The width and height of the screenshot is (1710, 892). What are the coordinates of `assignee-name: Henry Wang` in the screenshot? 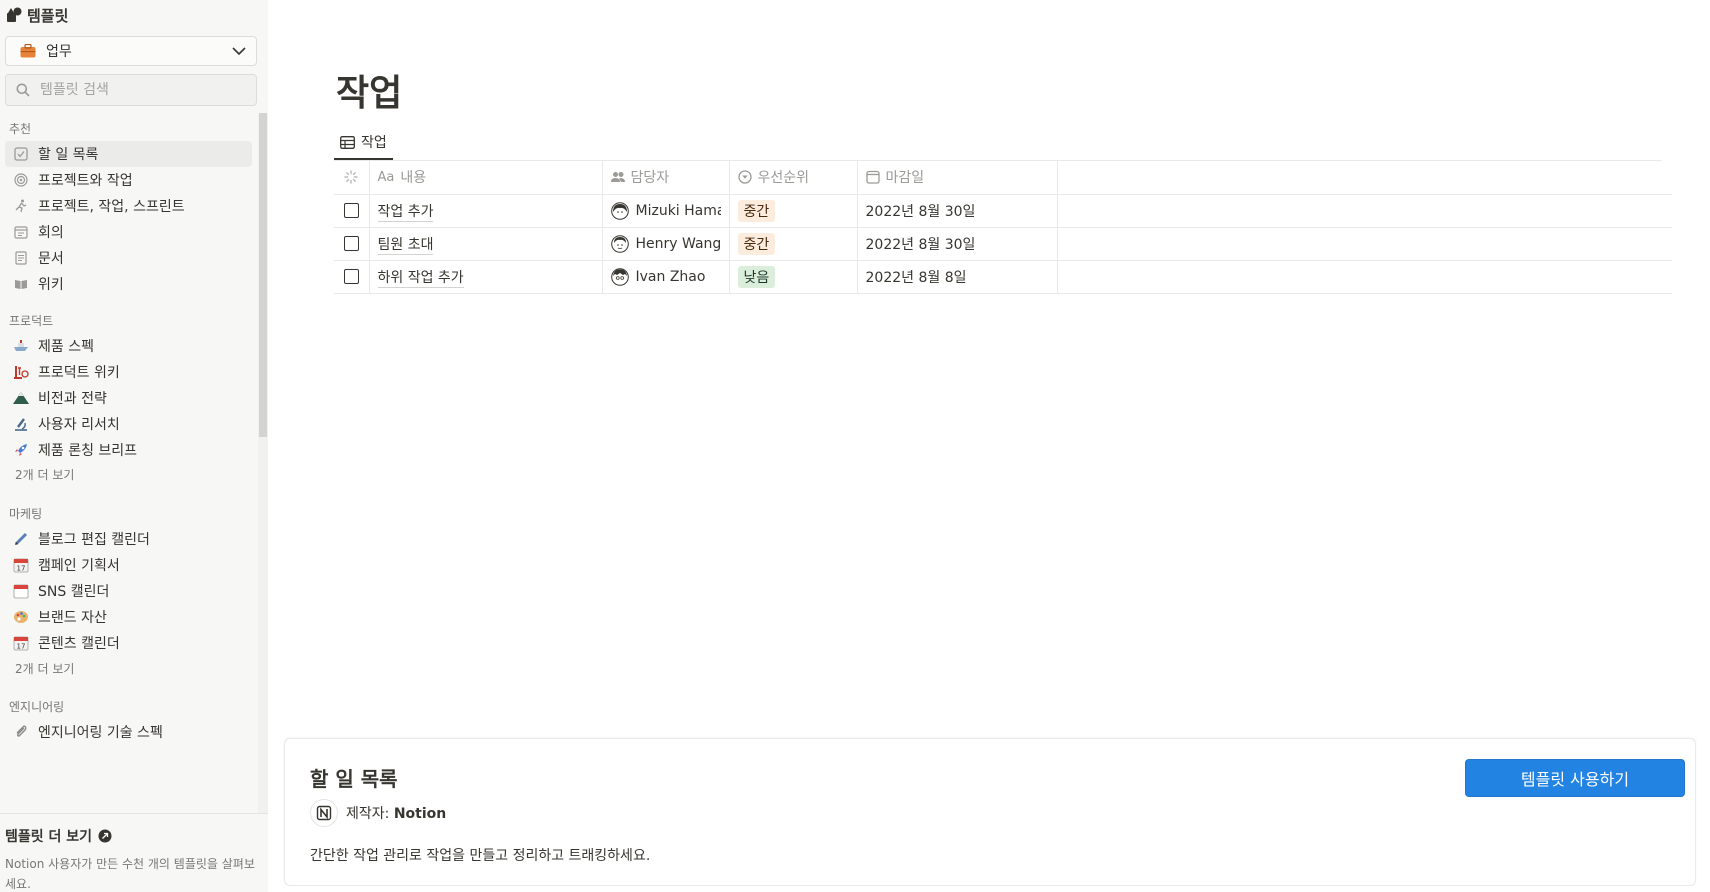 It's located at (678, 243).